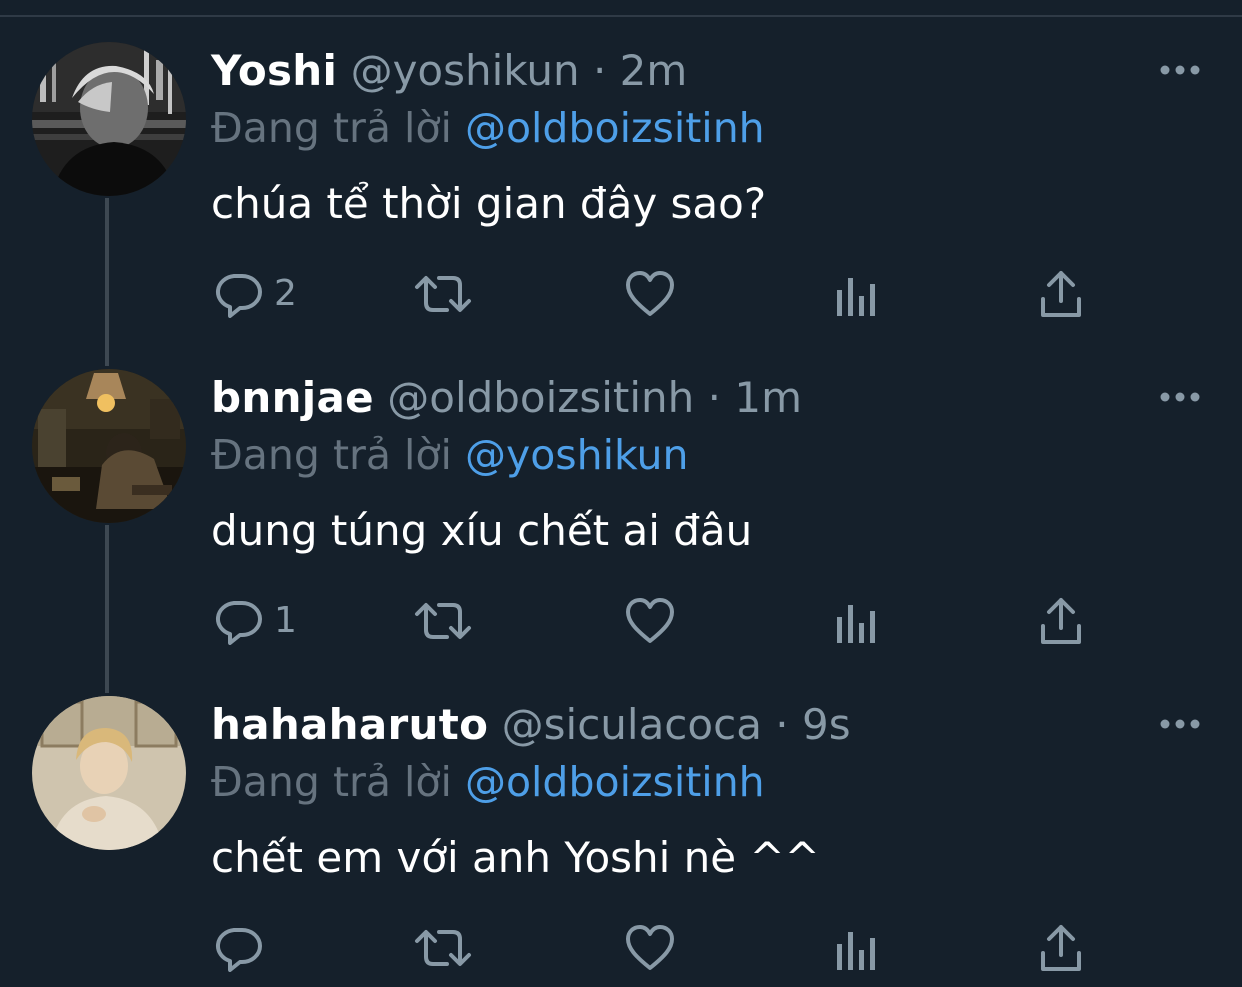  Describe the element at coordinates (621, 948) in the screenshot. I see `tweet-actions` at that location.